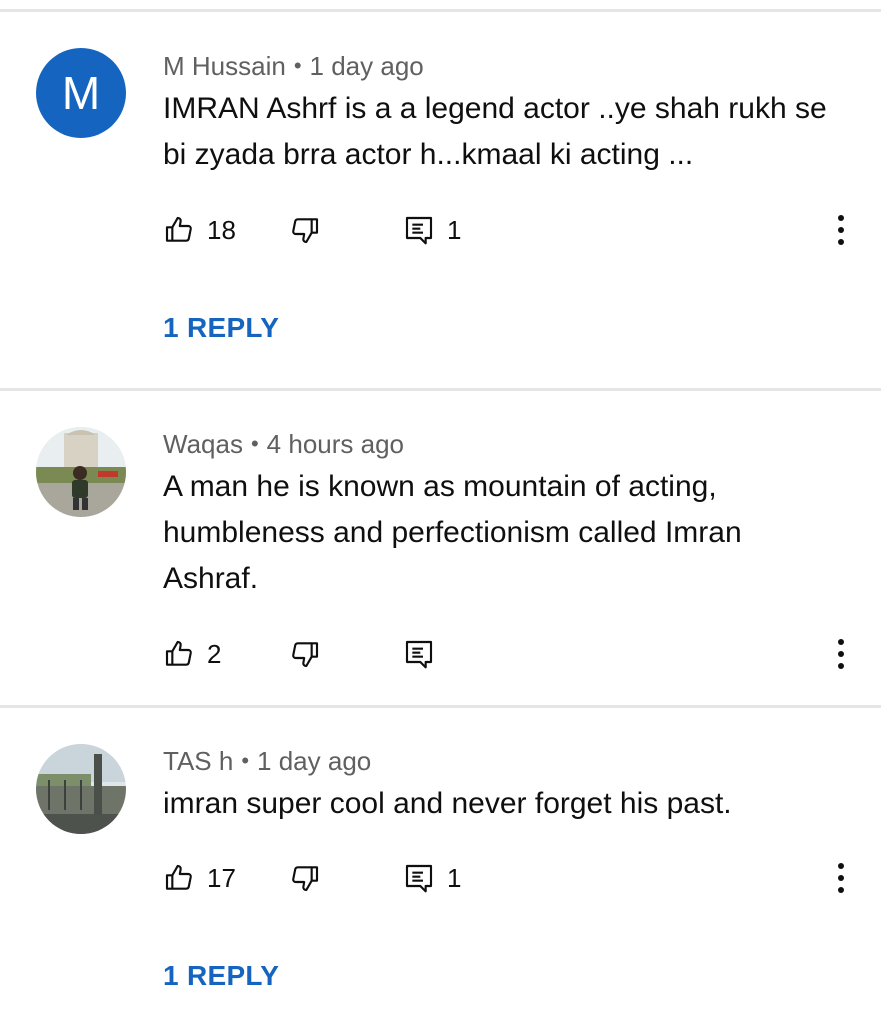 The height and width of the screenshot is (1024, 881). I want to click on like-button: 18, so click(199, 230).